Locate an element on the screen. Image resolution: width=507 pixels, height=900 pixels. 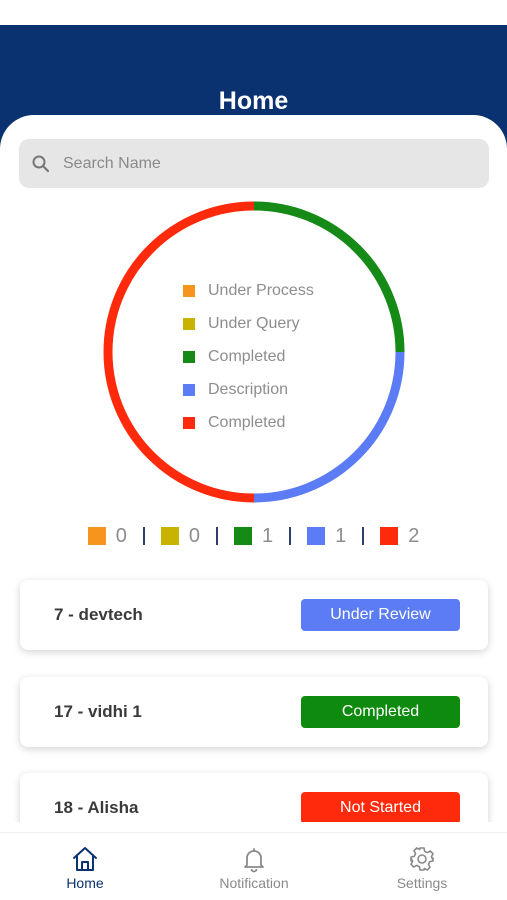
tab-home: Home is located at coordinates (85, 866).